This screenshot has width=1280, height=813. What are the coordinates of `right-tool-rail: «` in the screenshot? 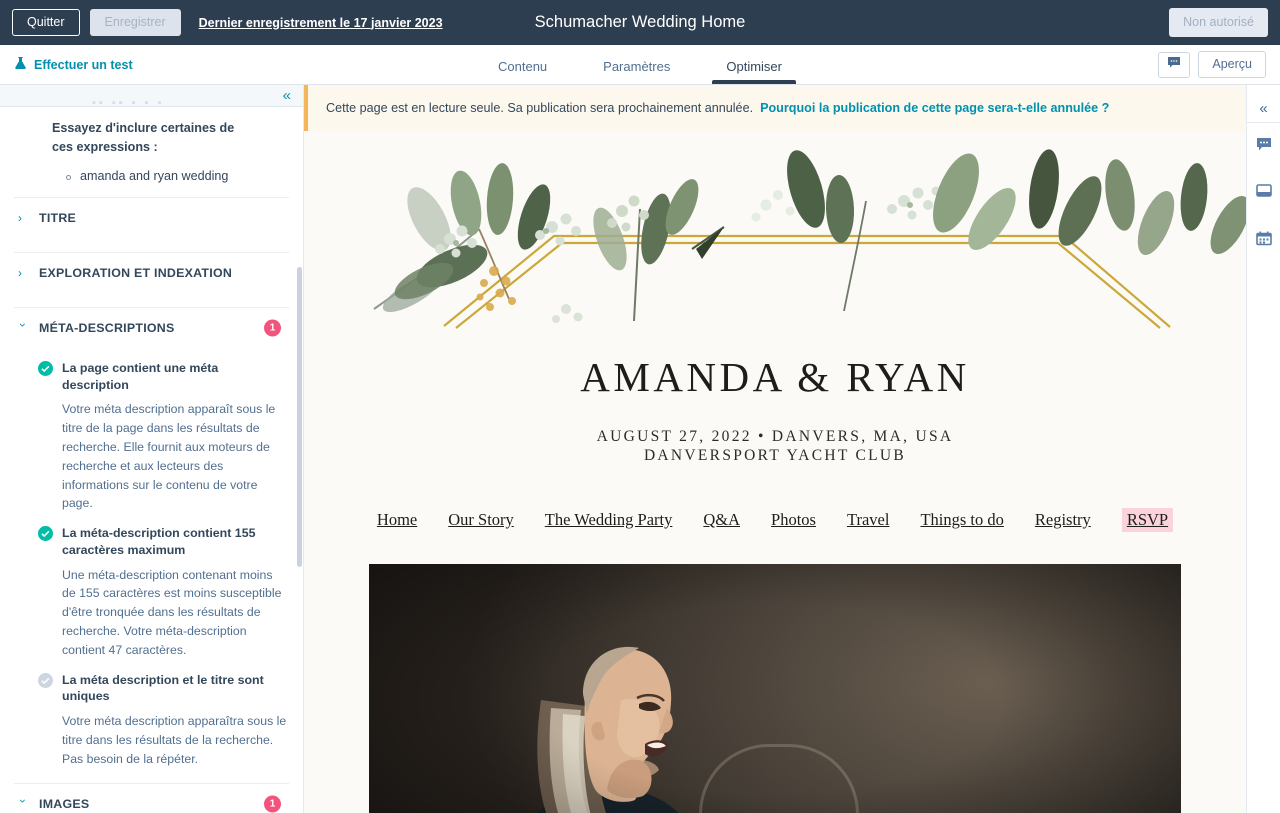 It's located at (1263, 449).